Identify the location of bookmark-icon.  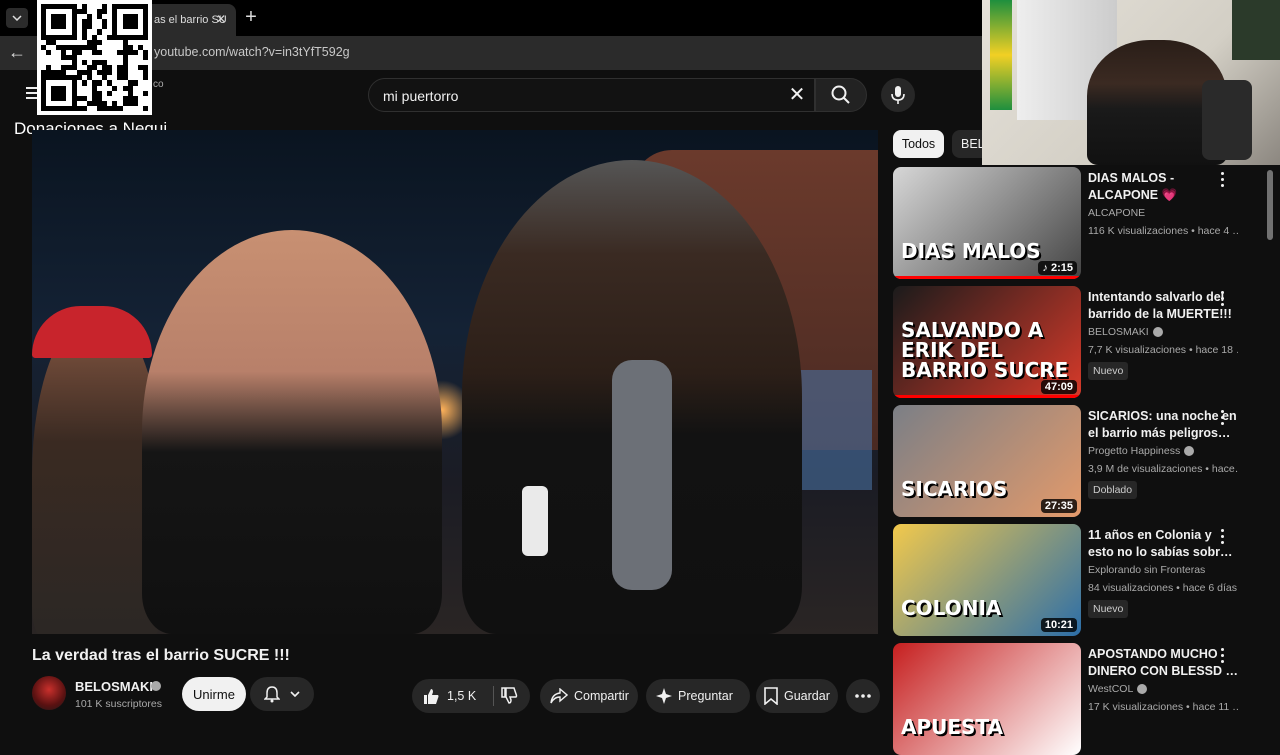
(771, 696).